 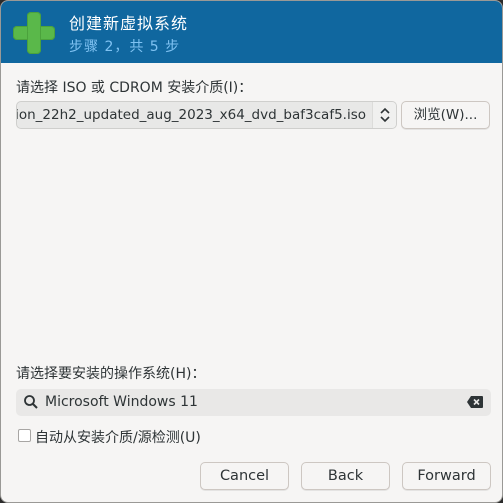 I want to click on auto-detect-label: 自动从安装介质/源检测(U), so click(x=118, y=438).